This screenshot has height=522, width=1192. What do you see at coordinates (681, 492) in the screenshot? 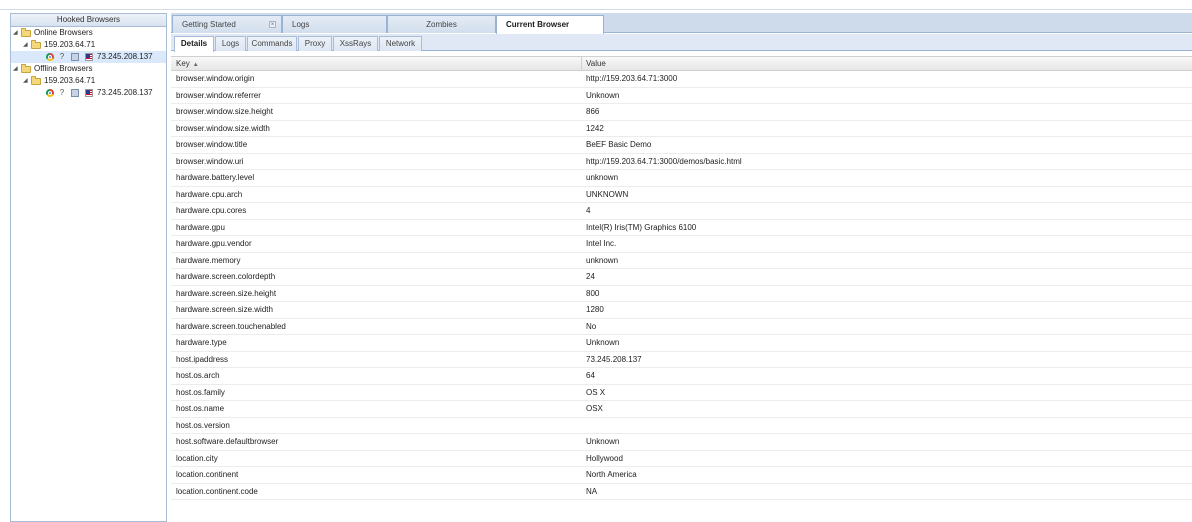
I see `table-row: location.continent.code NA` at bounding box center [681, 492].